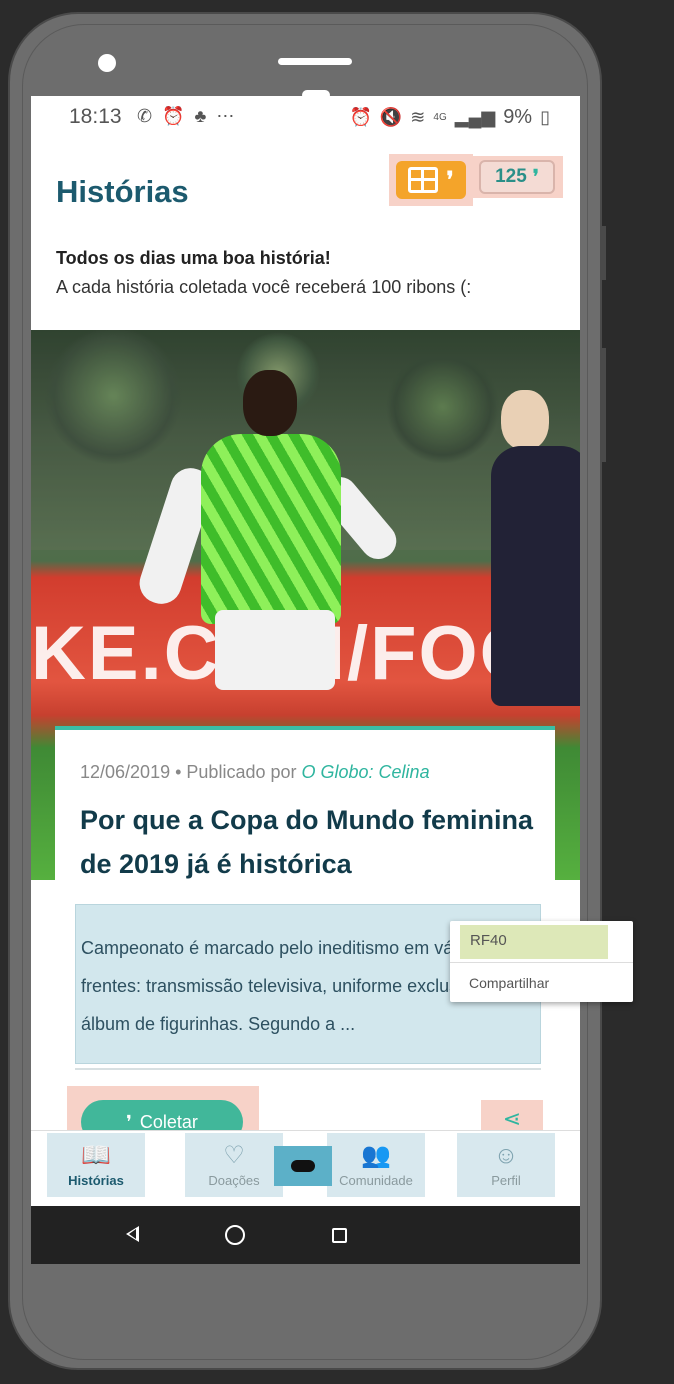 The width and height of the screenshot is (674, 1384). I want to click on volume-button, so click(604, 253).